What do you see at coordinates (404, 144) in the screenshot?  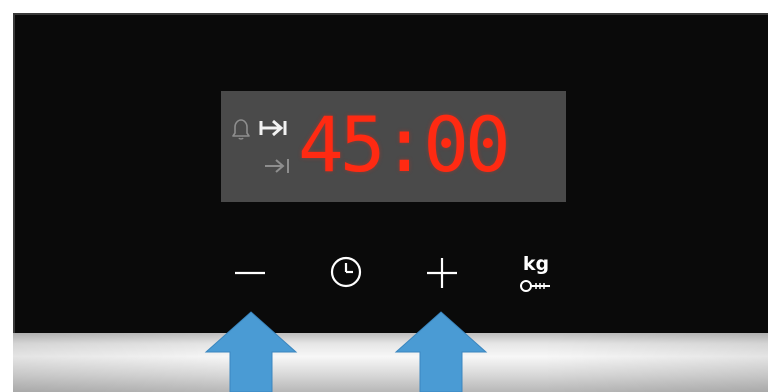 I see `time-readout: 45:00` at bounding box center [404, 144].